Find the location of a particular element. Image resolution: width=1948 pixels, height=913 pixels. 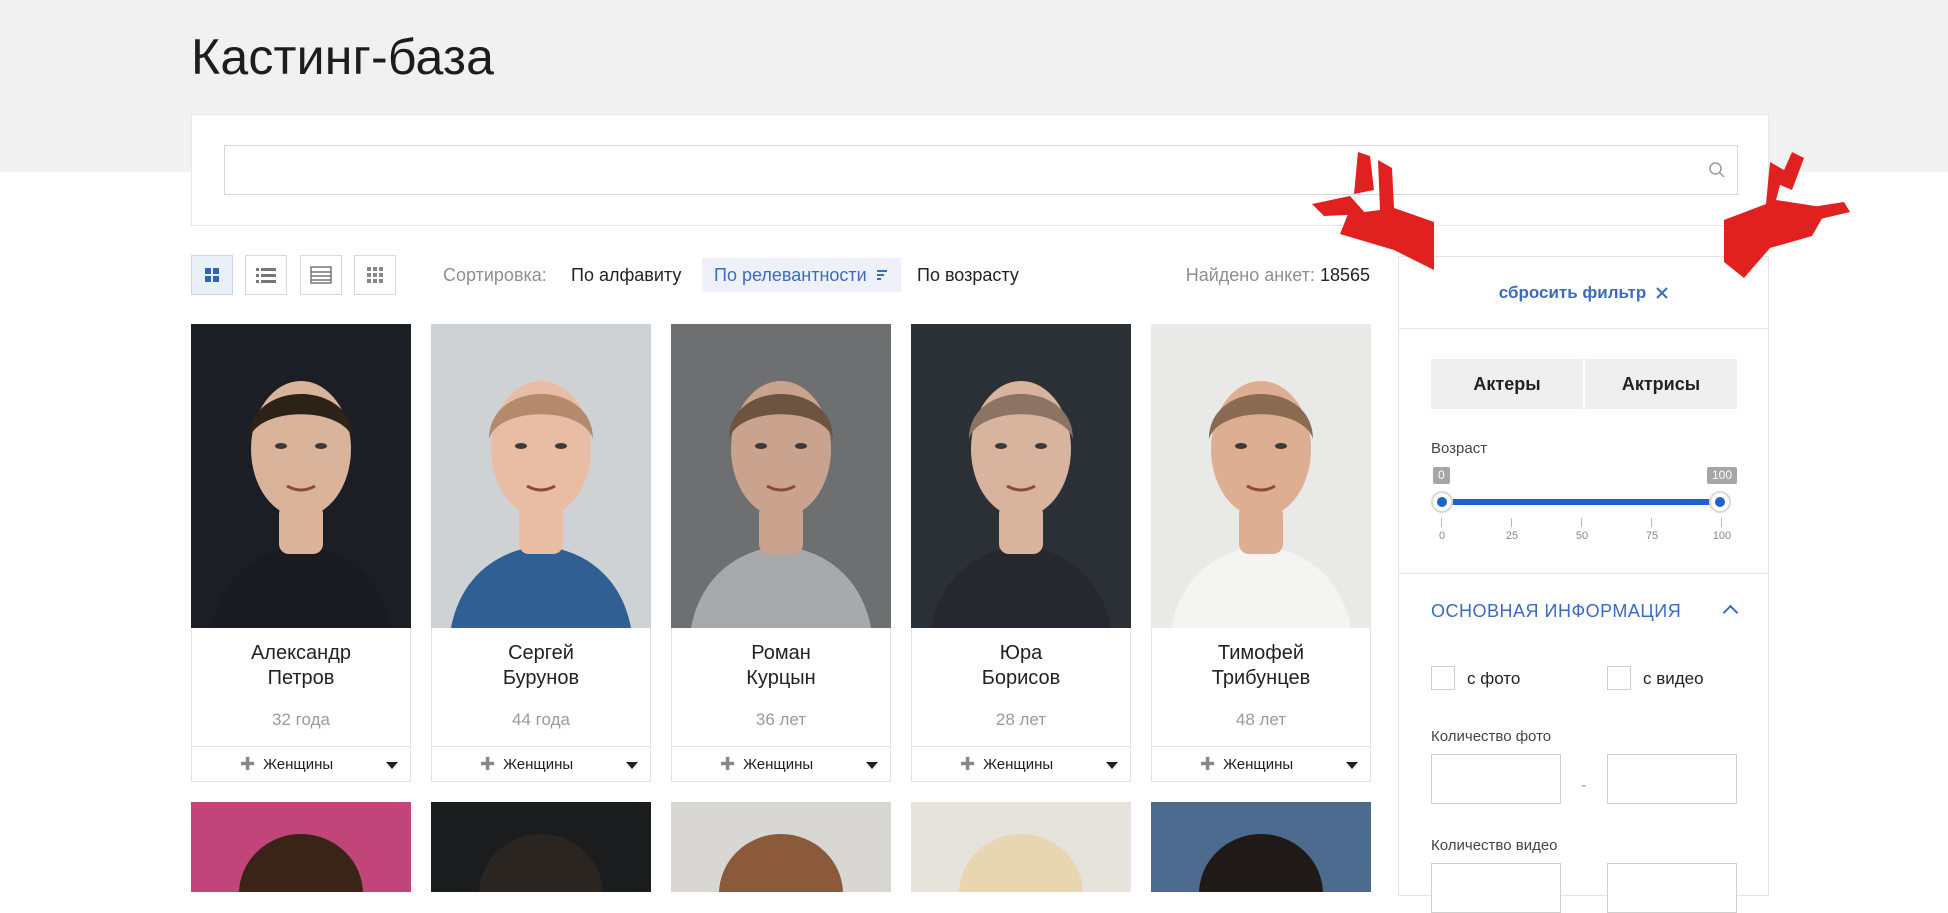

actor-first-name: Роман is located at coordinates (781, 653).